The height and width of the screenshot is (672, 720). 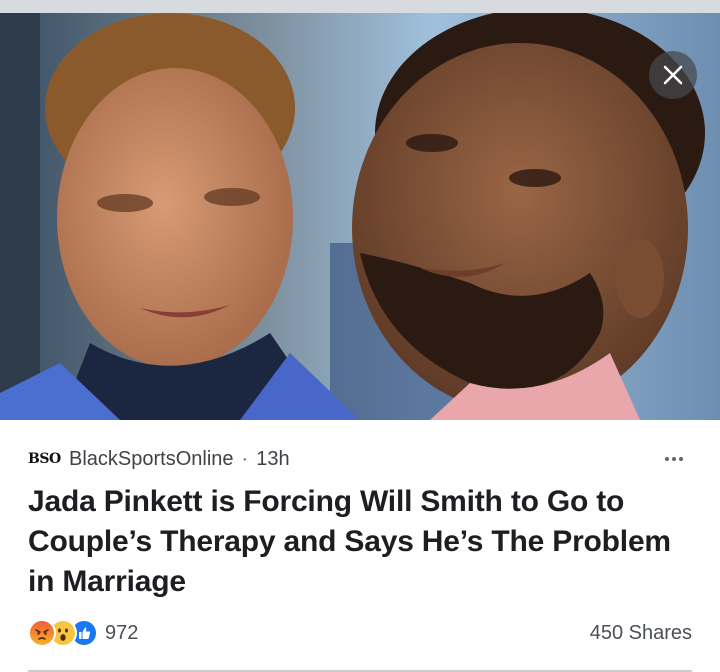 I want to click on source-logo-text: BSO, so click(x=44, y=459).